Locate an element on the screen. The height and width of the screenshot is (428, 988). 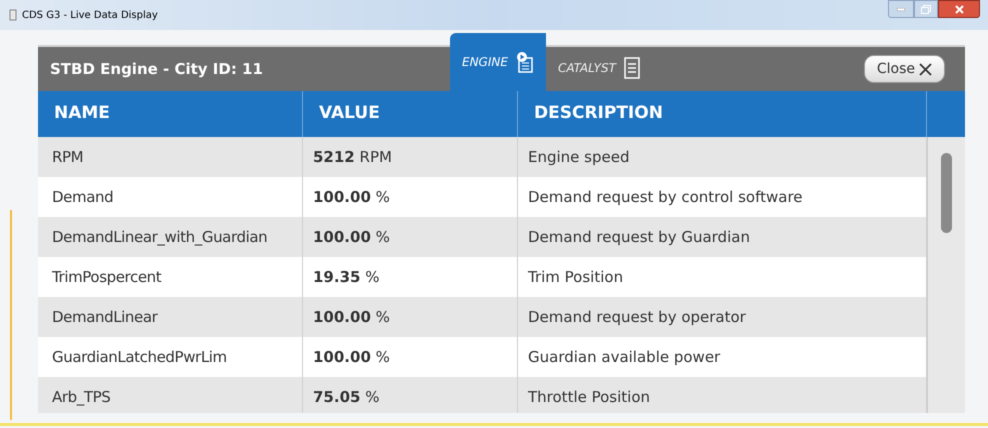
table-cell-text: Trim Position is located at coordinates (576, 277).